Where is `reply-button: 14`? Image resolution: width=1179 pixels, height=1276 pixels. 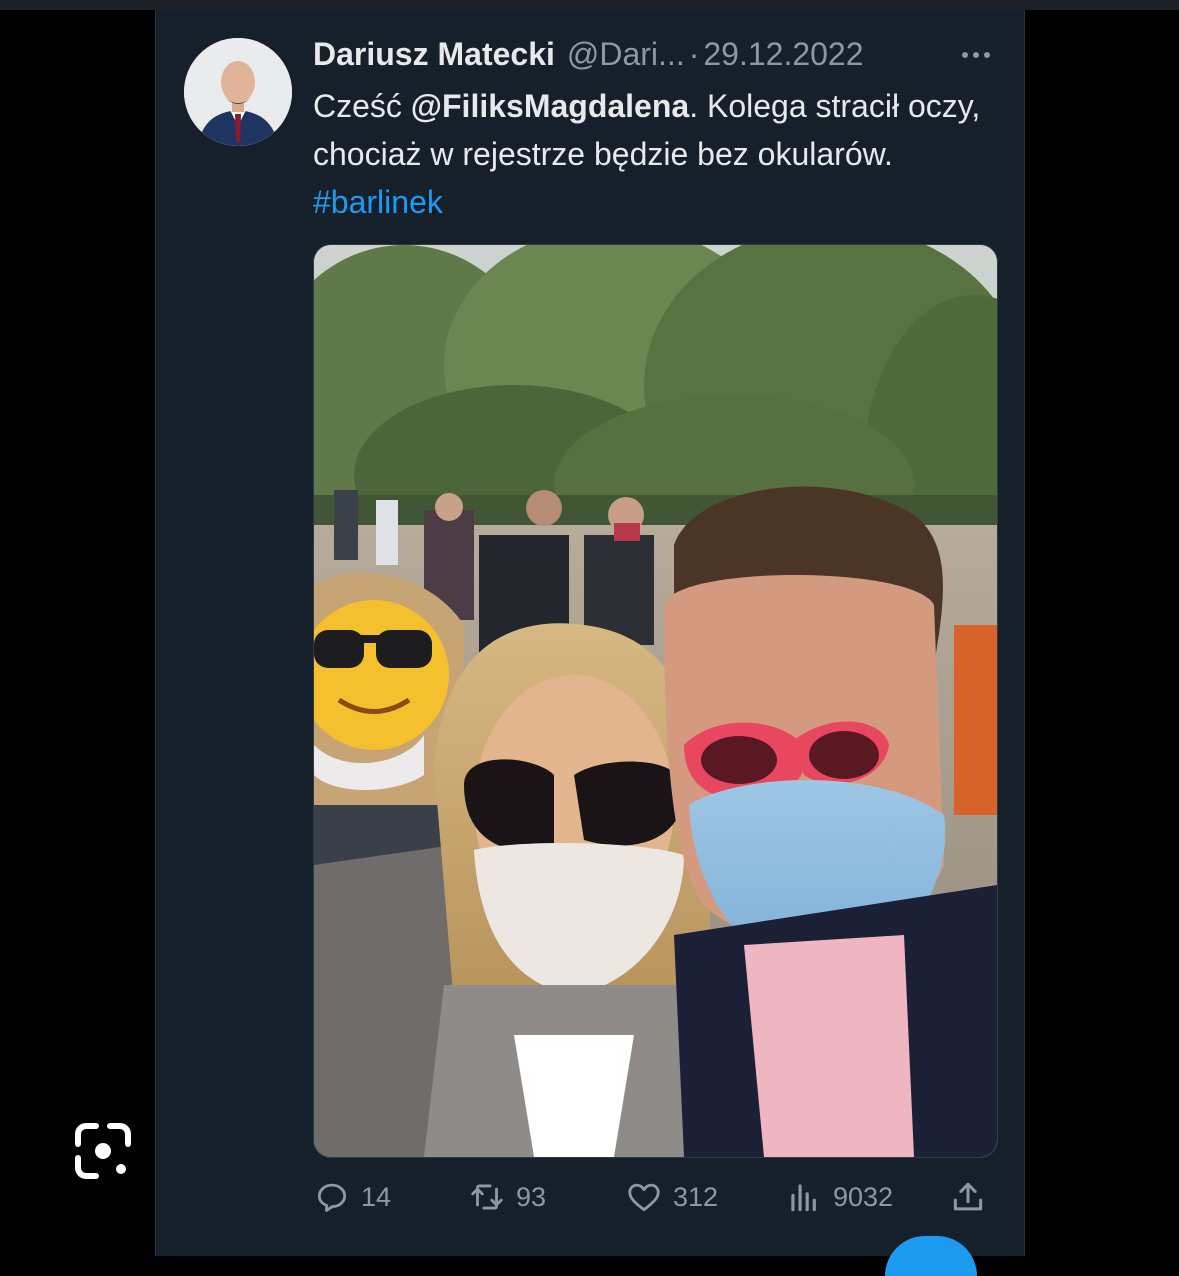 reply-button: 14 is located at coordinates (352, 1197).